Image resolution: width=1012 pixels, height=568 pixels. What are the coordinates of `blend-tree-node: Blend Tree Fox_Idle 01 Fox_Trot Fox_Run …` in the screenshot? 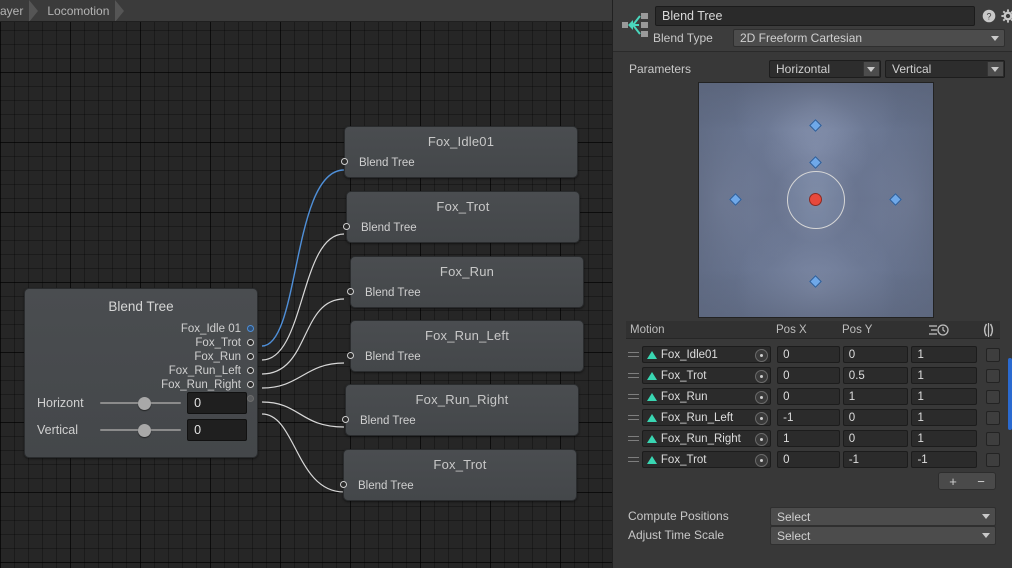 It's located at (141, 373).